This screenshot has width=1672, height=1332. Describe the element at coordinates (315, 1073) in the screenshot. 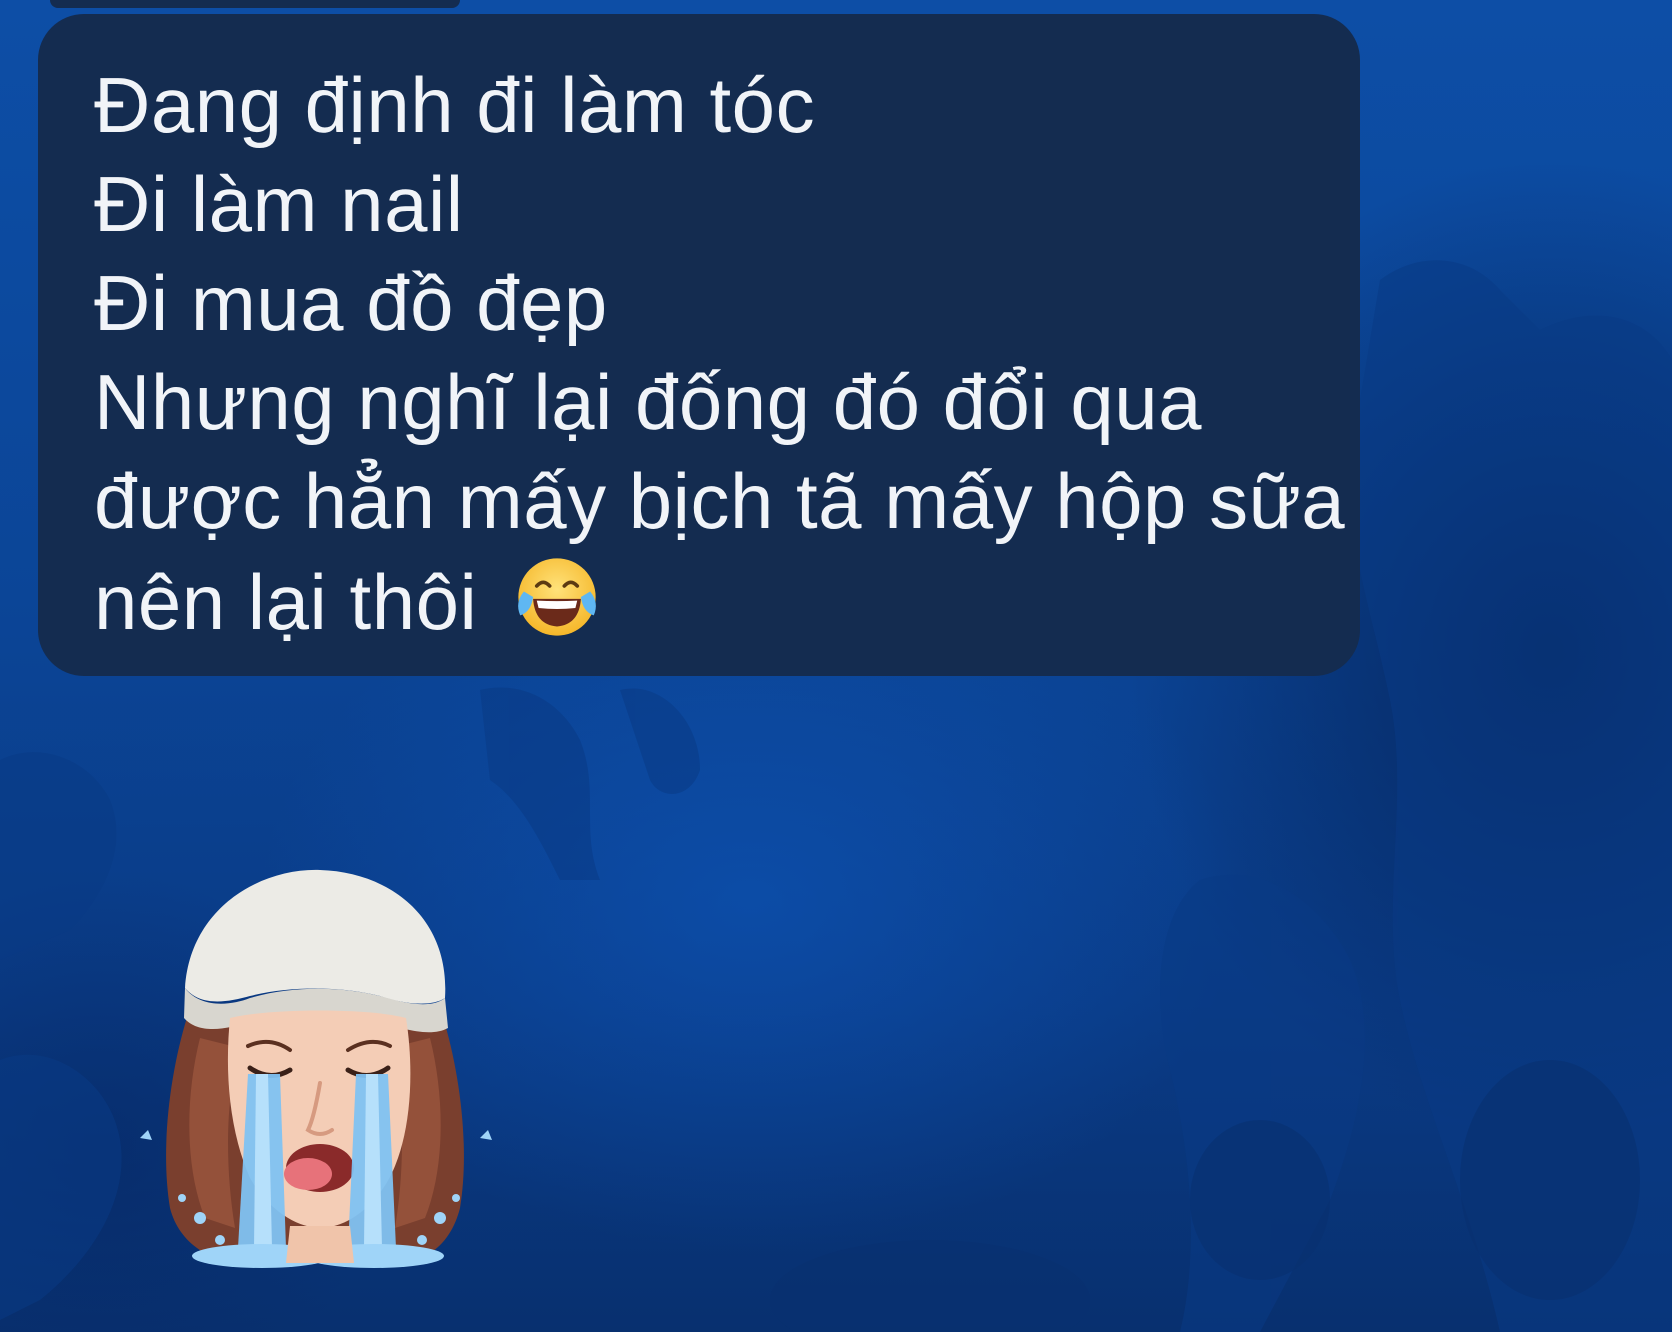

I see `crying-avatar-sticker` at that location.